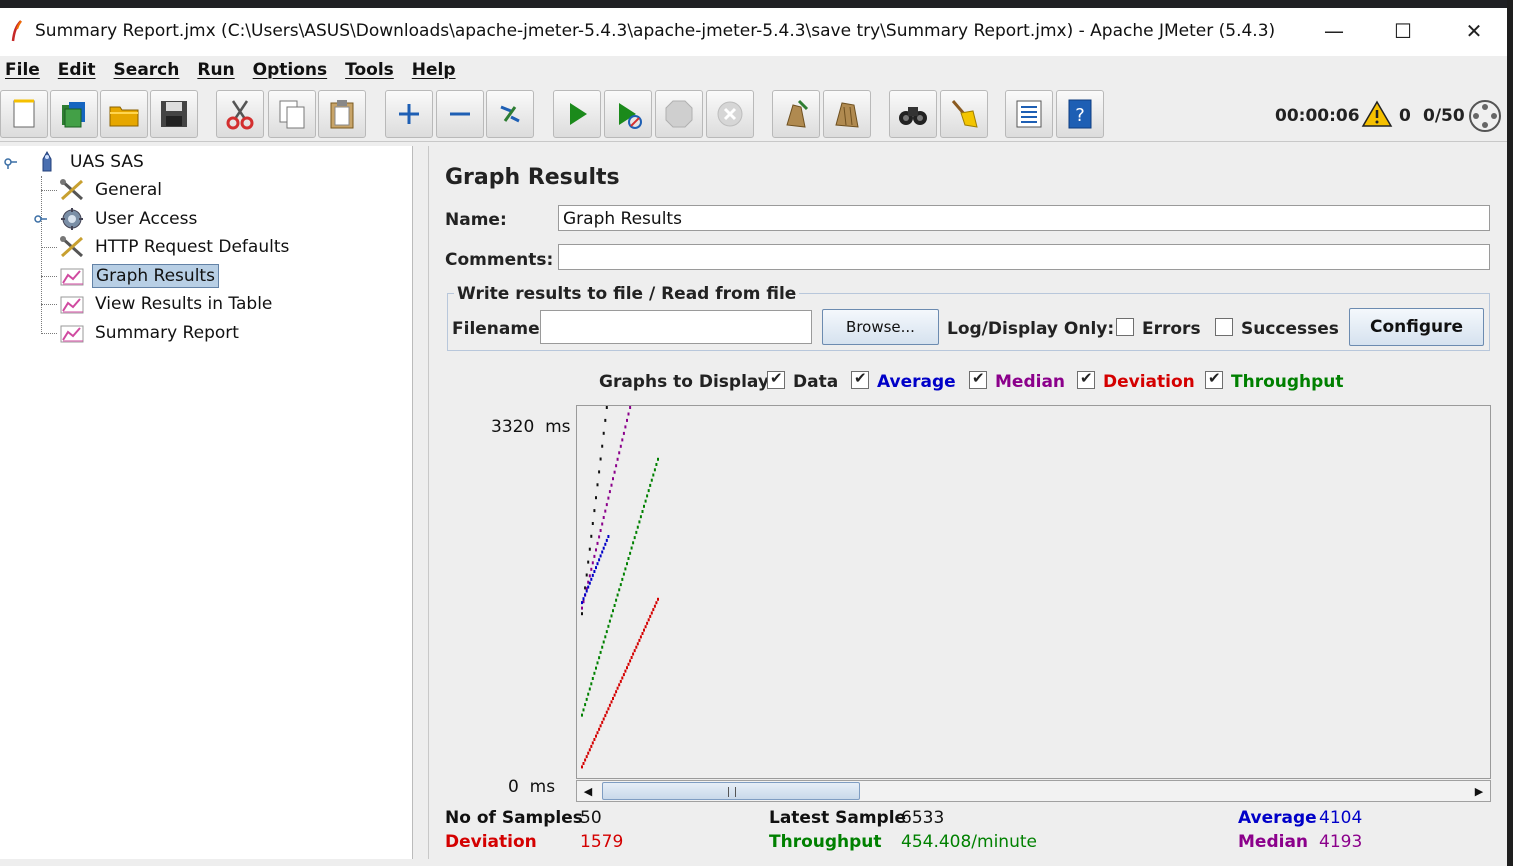 The height and width of the screenshot is (866, 1513). Describe the element at coordinates (1377, 114) in the screenshot. I see `warning-icon` at that location.